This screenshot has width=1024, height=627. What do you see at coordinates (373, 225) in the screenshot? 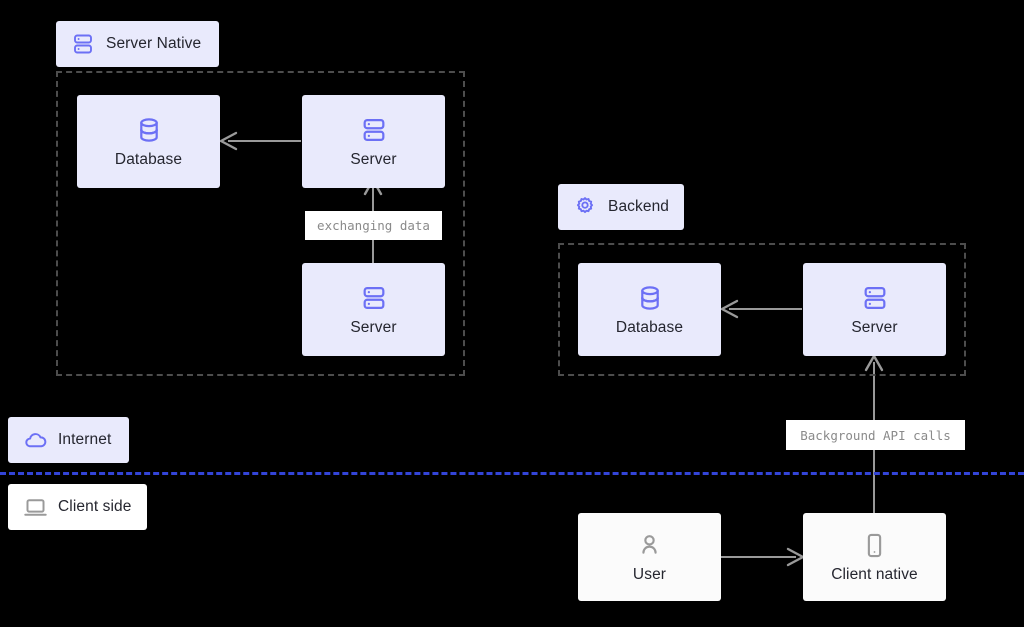
I see `edge-label-exchanging-data: exchanging data` at bounding box center [373, 225].